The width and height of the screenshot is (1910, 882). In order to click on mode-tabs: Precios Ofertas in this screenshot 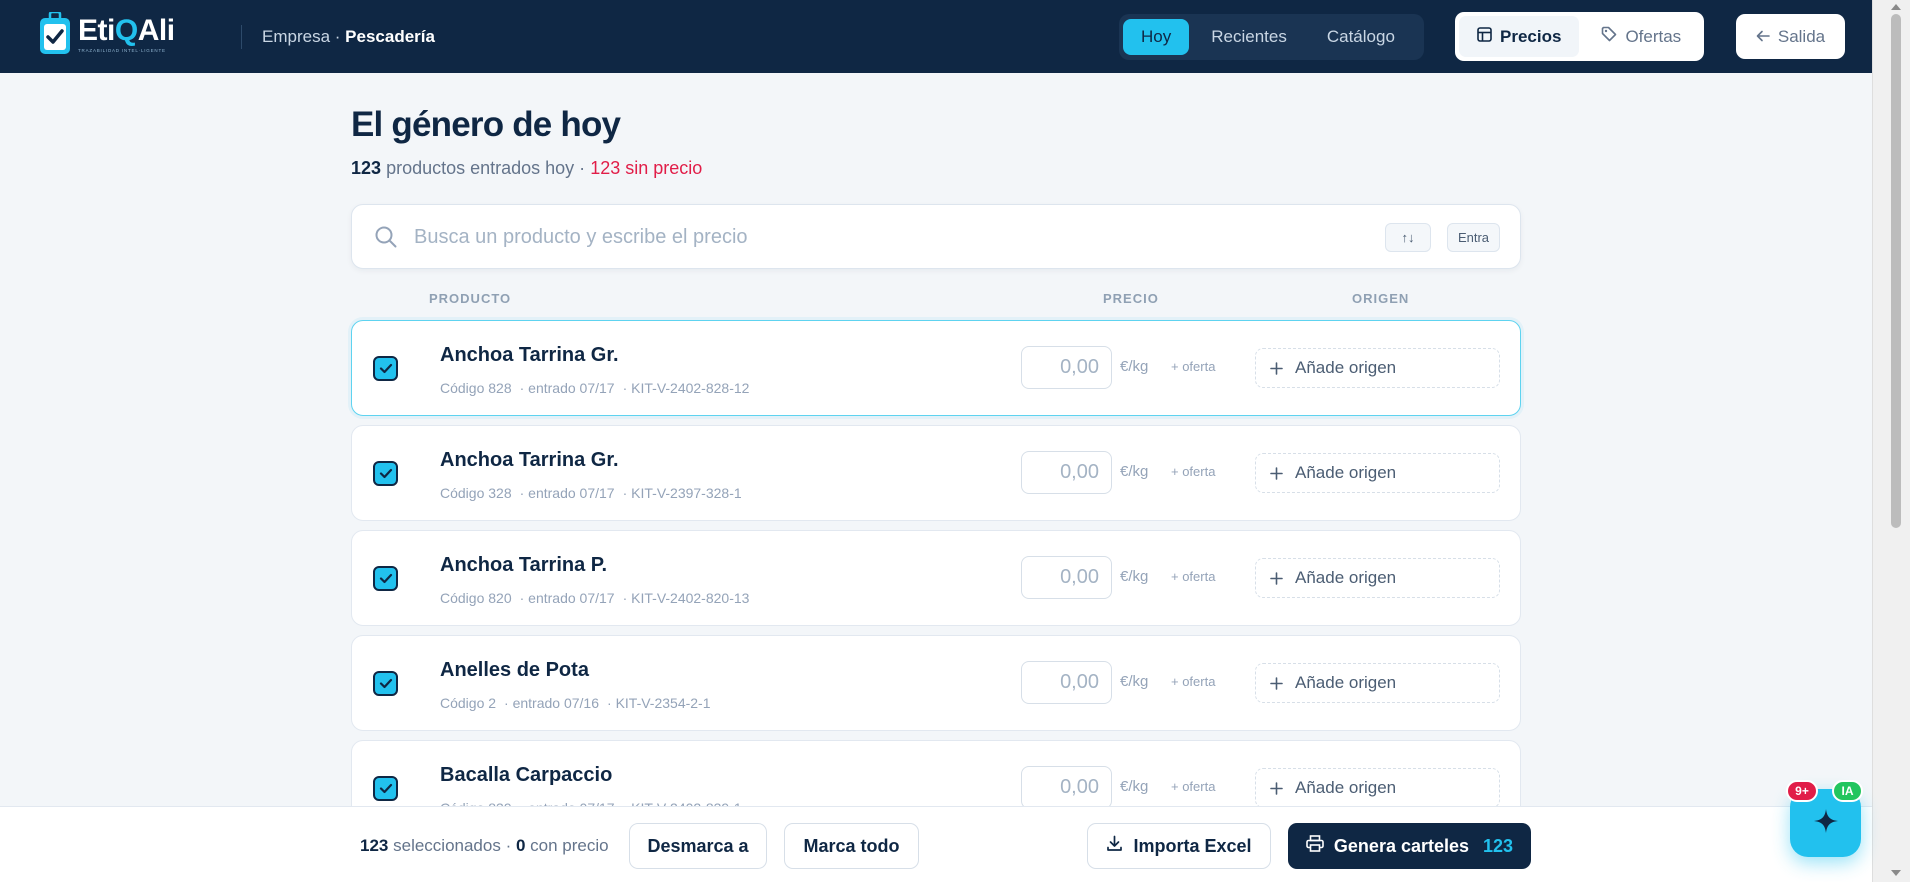, I will do `click(1579, 36)`.